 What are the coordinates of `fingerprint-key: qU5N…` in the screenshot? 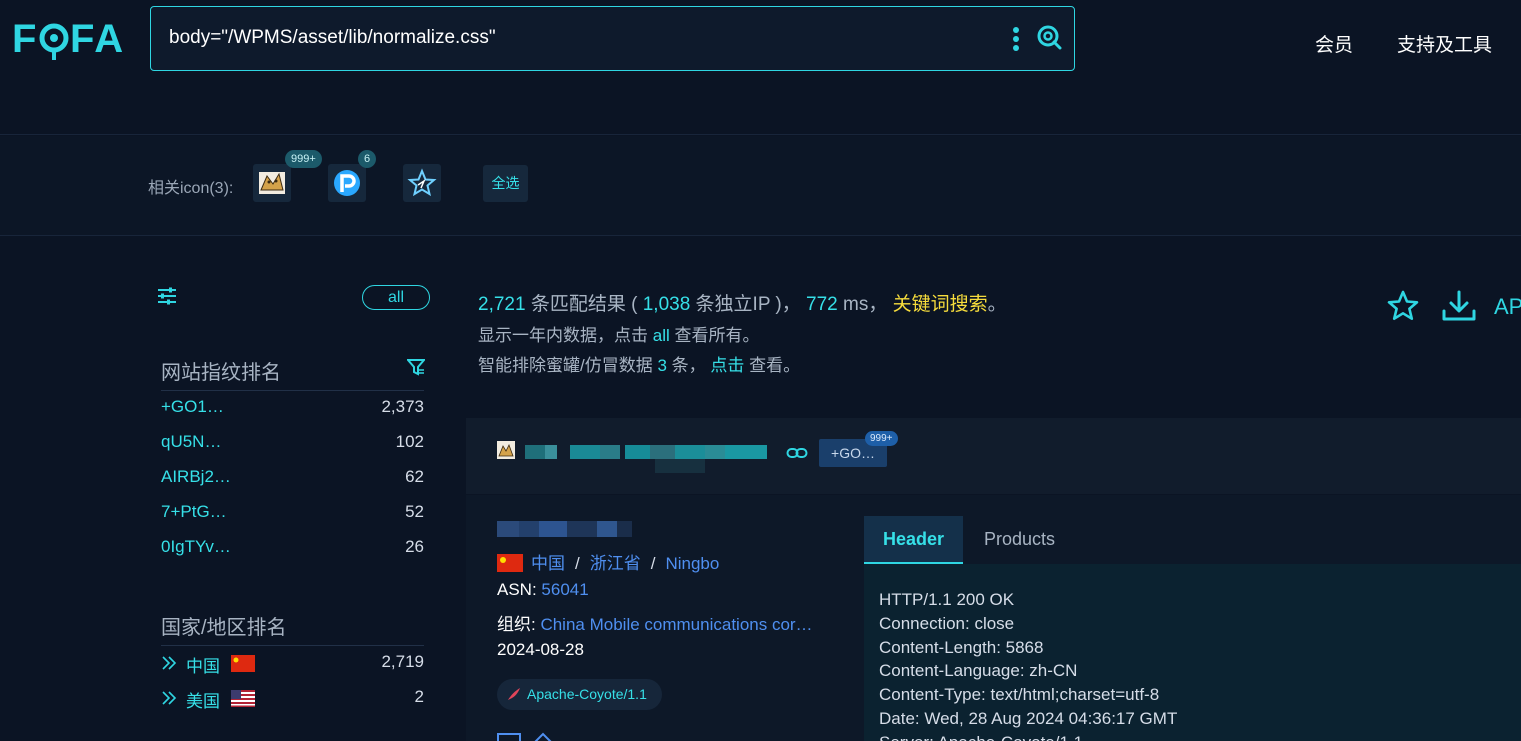 It's located at (191, 442).